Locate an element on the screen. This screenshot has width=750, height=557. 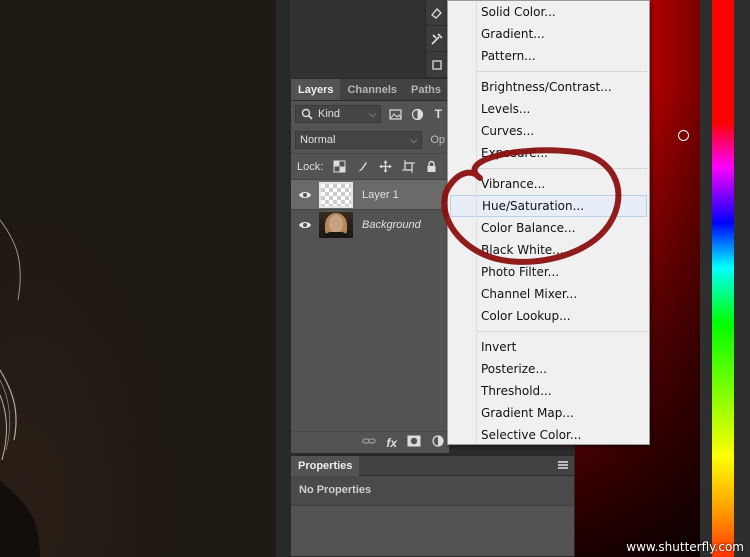
stamp-icon is located at coordinates (437, 64).